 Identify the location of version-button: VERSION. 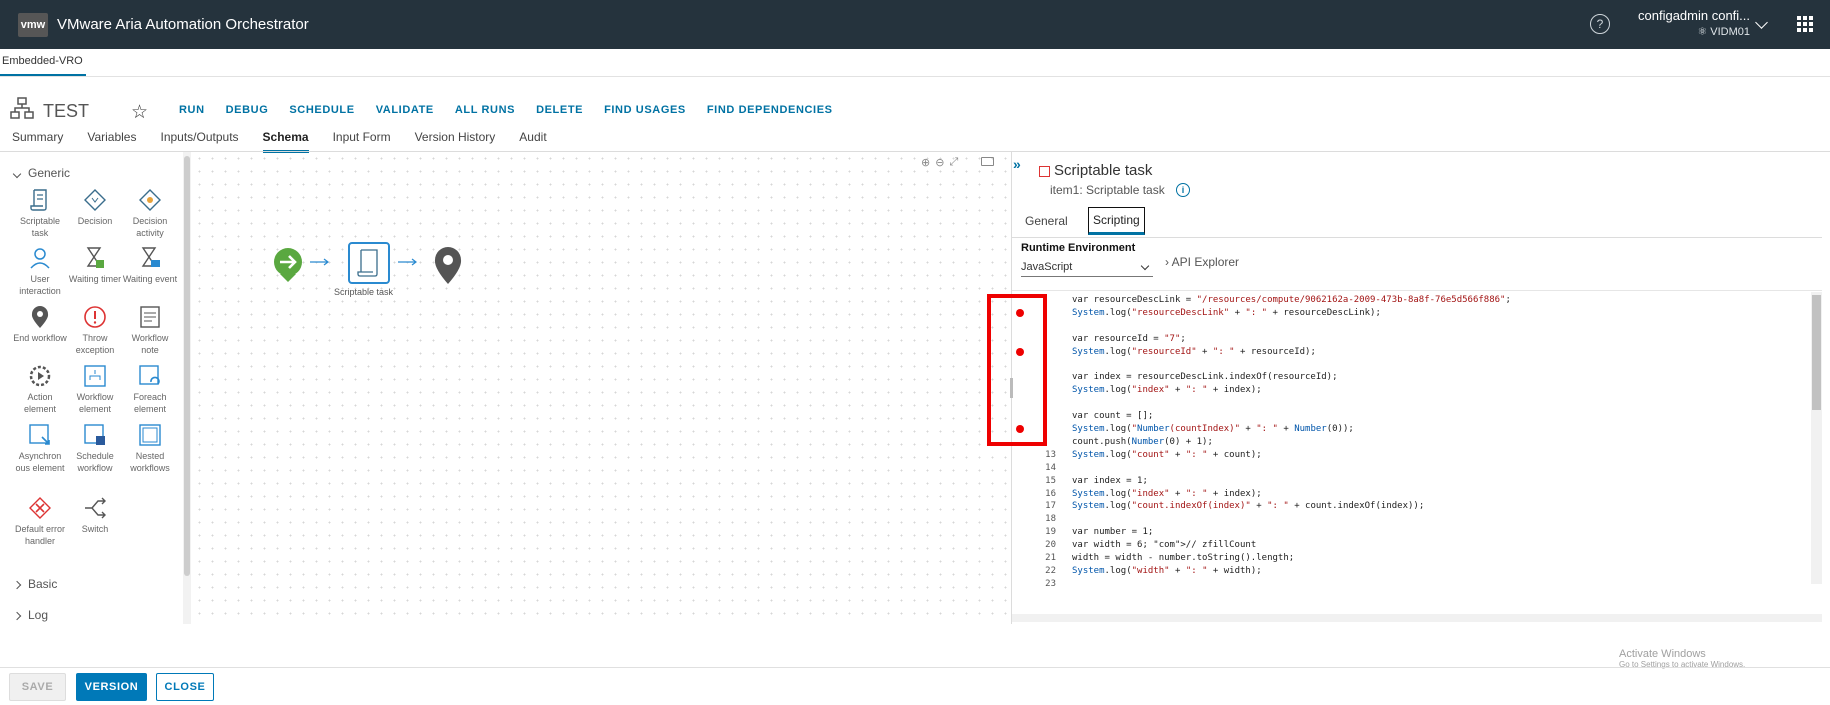
(111, 687).